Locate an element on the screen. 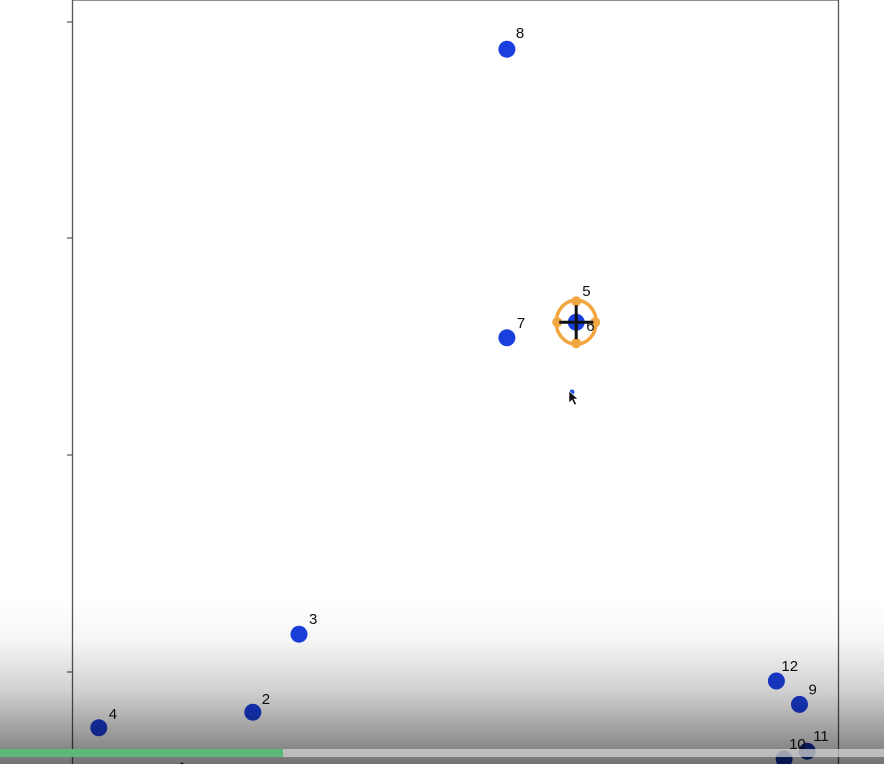 The image size is (884, 764). point-label-11: 11 is located at coordinates (821, 736).